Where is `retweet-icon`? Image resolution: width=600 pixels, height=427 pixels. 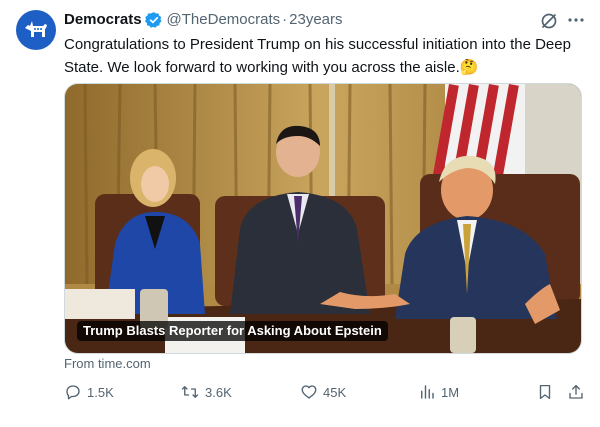
retweet-icon is located at coordinates (190, 392).